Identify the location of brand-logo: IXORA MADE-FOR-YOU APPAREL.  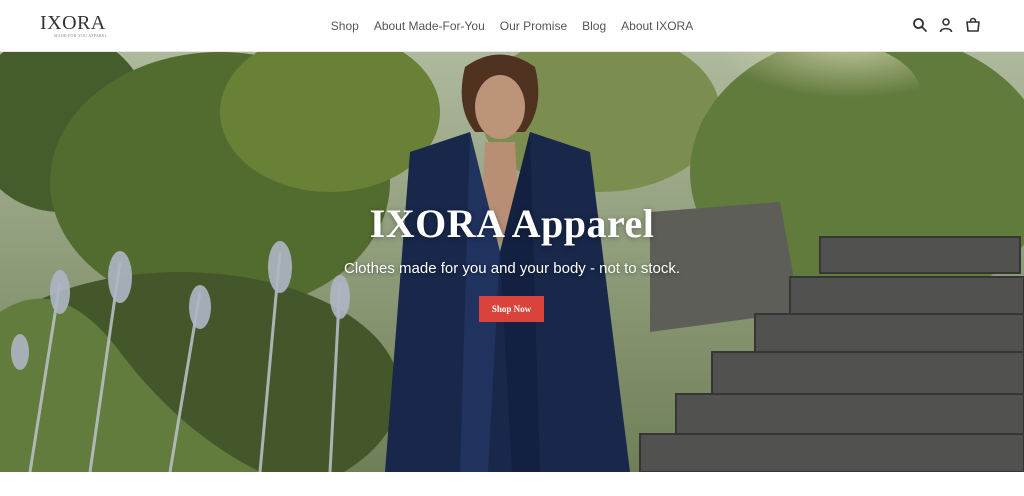
(73, 26).